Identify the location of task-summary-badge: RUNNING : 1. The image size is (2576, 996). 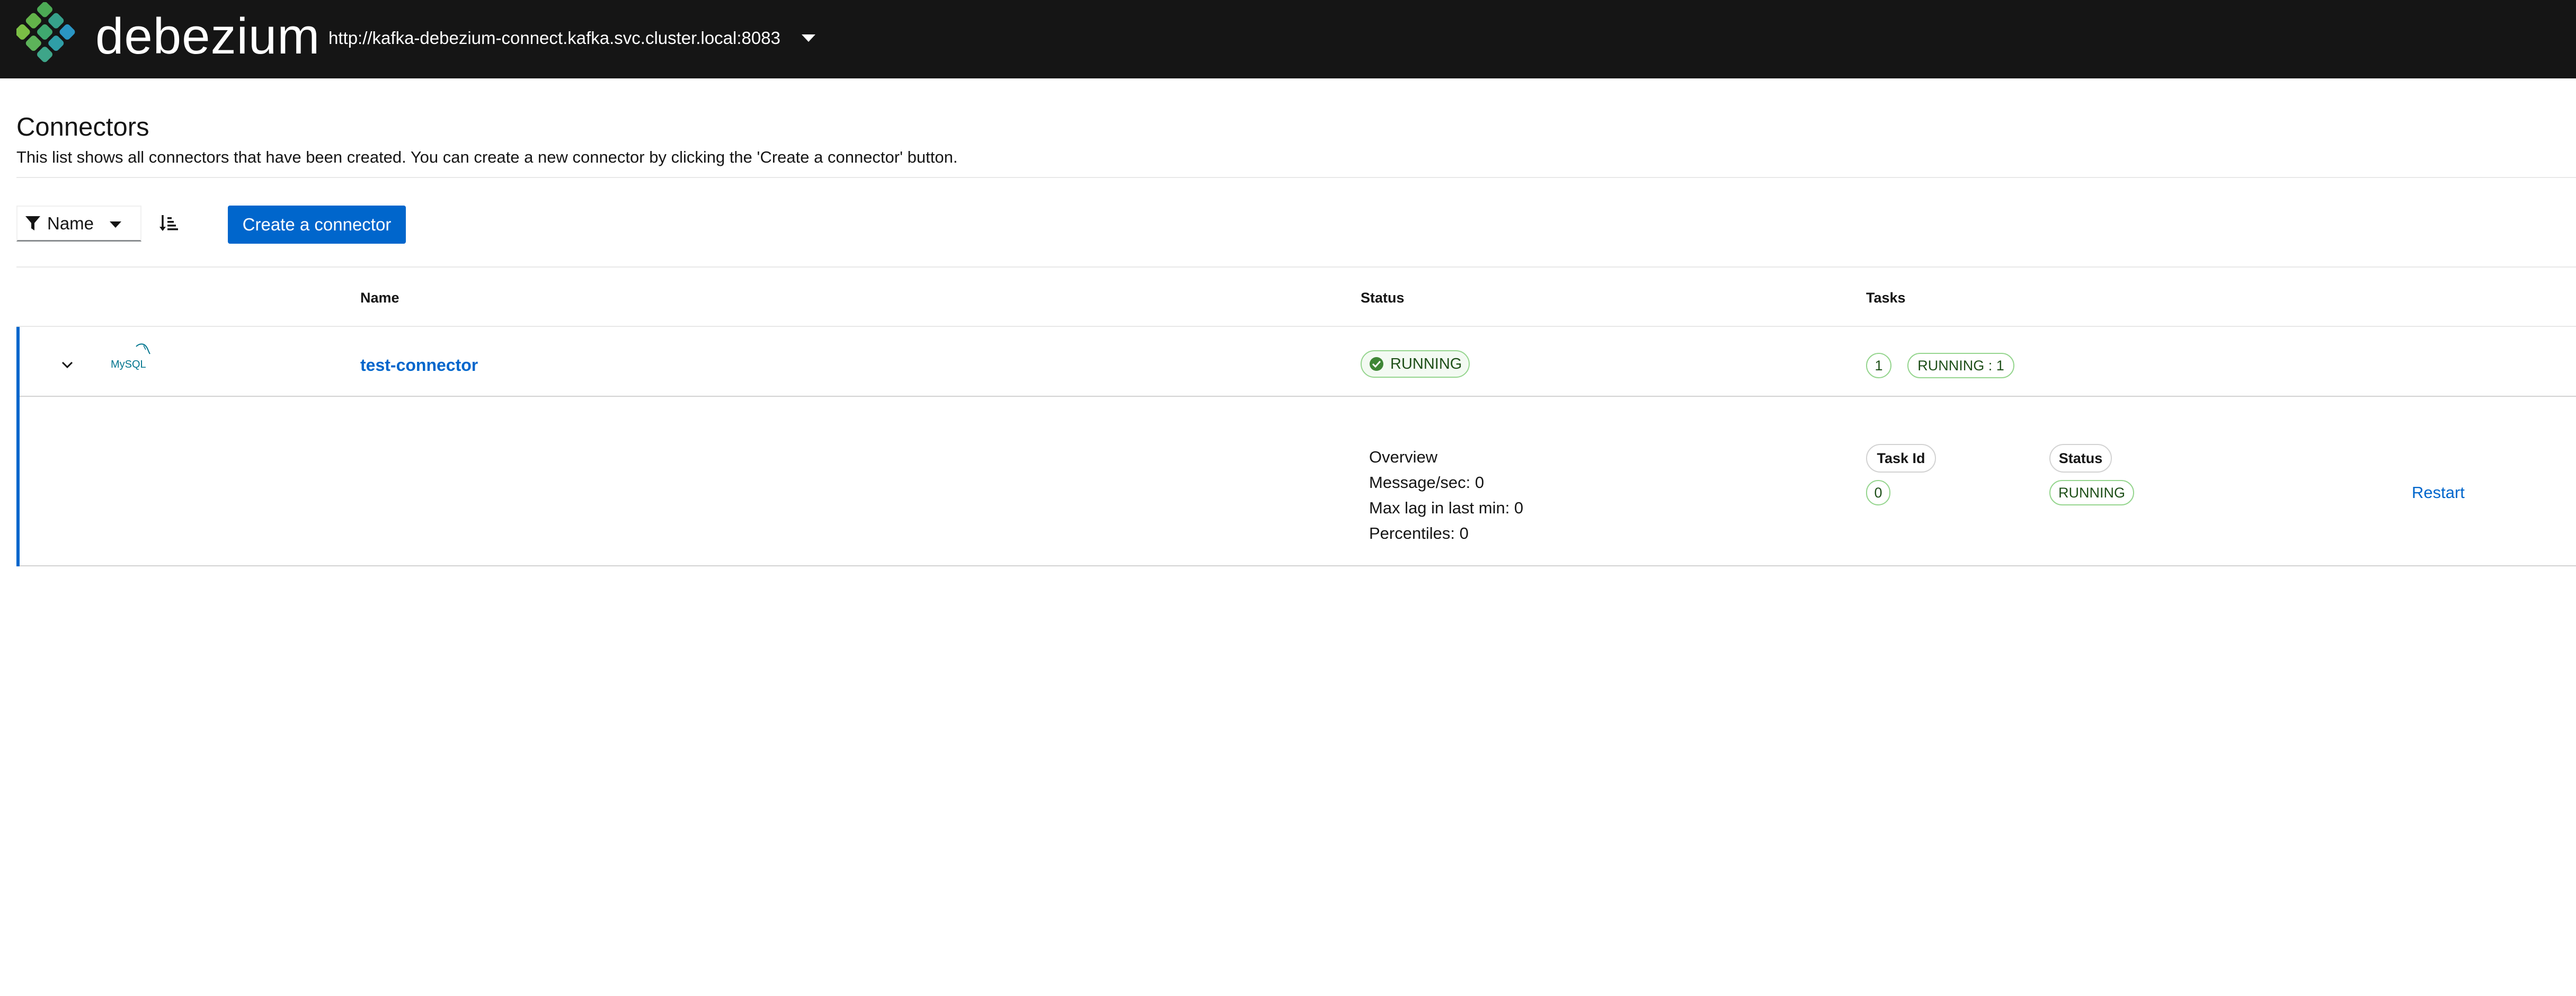
(1961, 365).